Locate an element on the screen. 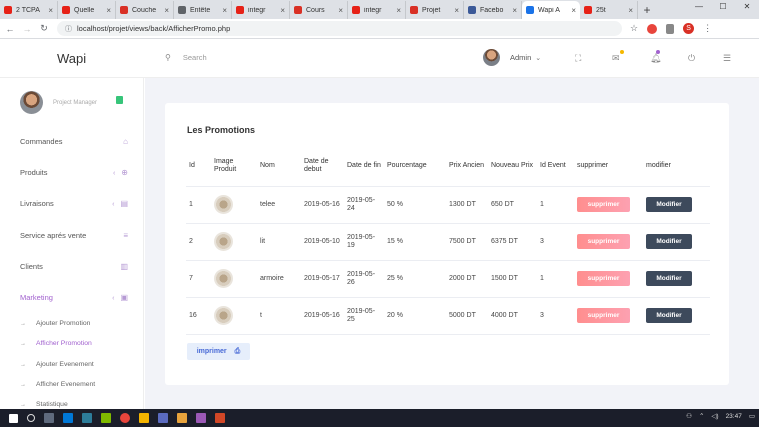  minimize-icon: — is located at coordinates (699, 7).